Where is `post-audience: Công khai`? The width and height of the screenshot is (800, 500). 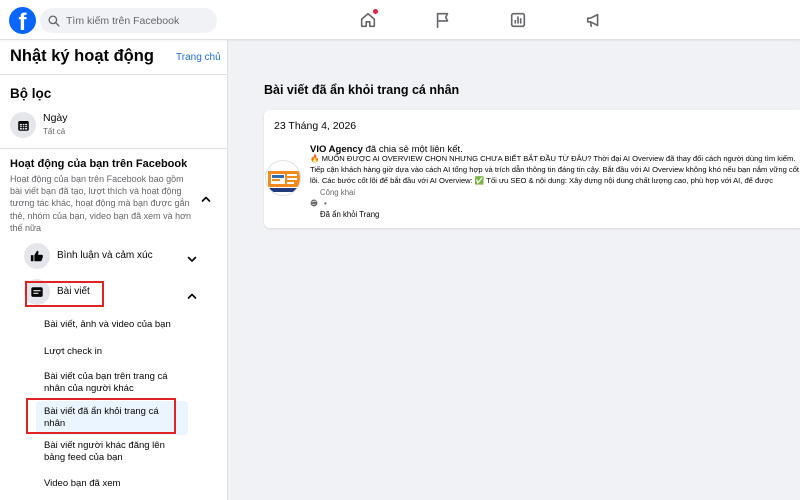
post-audience: Công khai is located at coordinates (338, 192).